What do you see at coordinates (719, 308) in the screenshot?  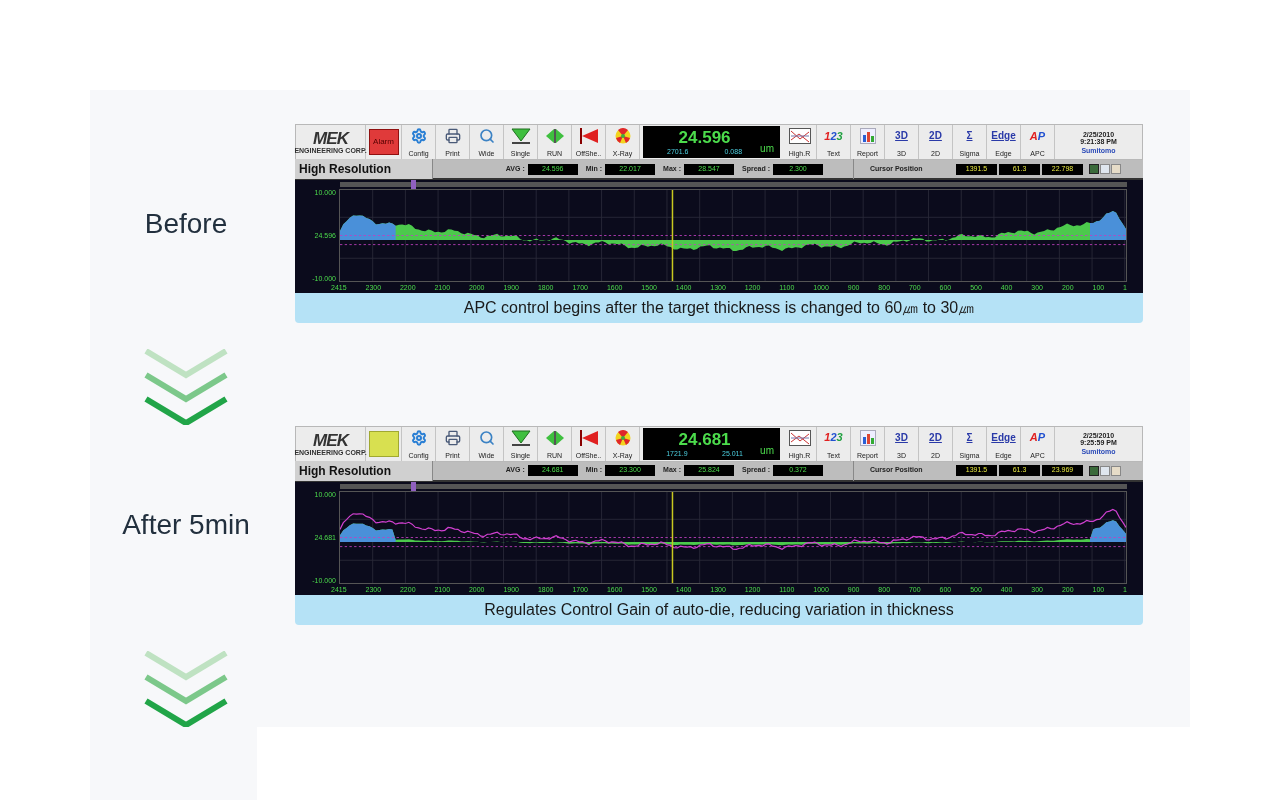 I see `caption-bar: APC control begins after the target thickness is changed to 60㎛ to 30㎛` at bounding box center [719, 308].